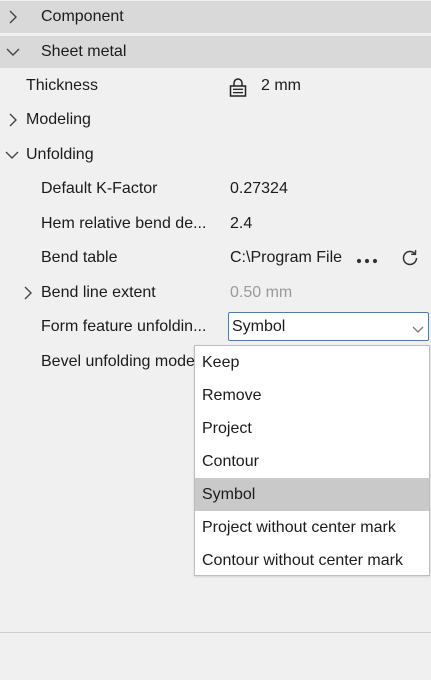 The height and width of the screenshot is (680, 431). What do you see at coordinates (312, 428) in the screenshot?
I see `dropdown-option-project: Project` at bounding box center [312, 428].